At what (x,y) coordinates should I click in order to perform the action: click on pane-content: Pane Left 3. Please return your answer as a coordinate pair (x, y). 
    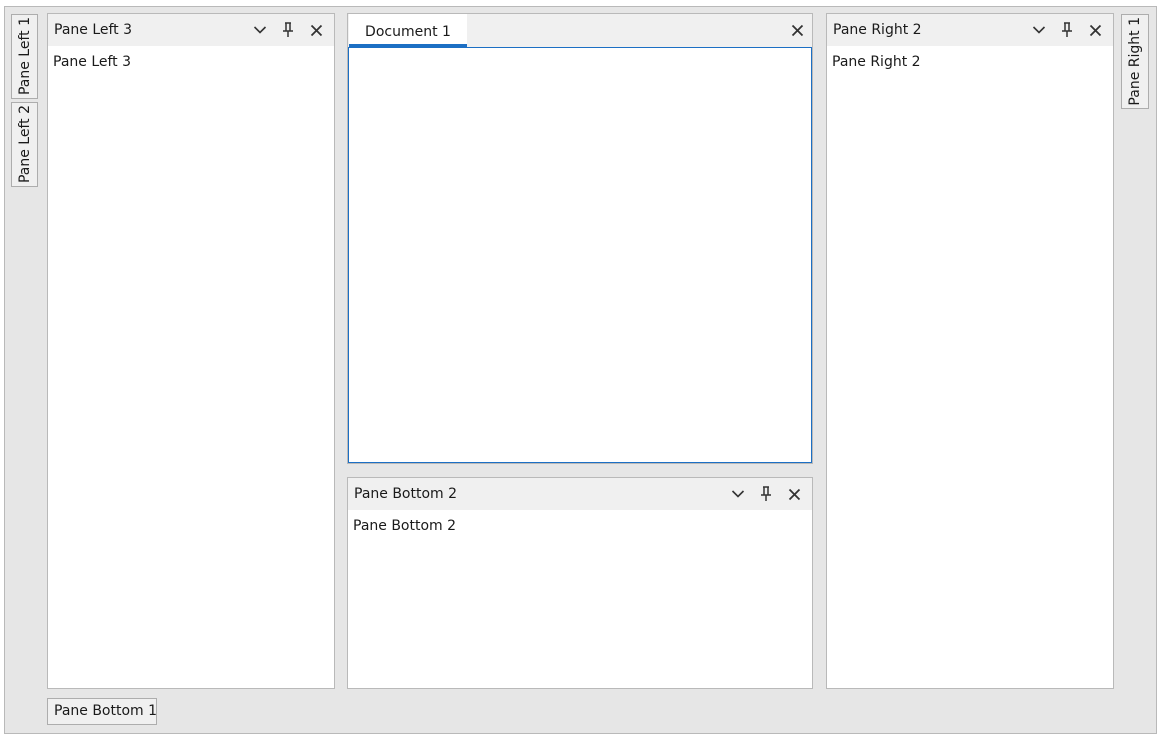
    Looking at the image, I should click on (92, 62).